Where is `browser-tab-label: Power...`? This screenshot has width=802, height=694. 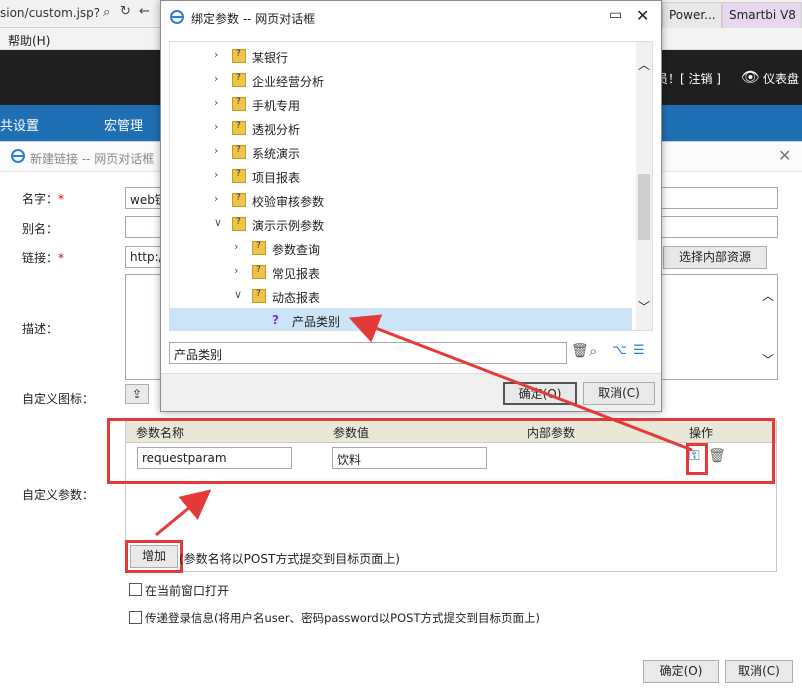
browser-tab-label: Power... is located at coordinates (692, 15).